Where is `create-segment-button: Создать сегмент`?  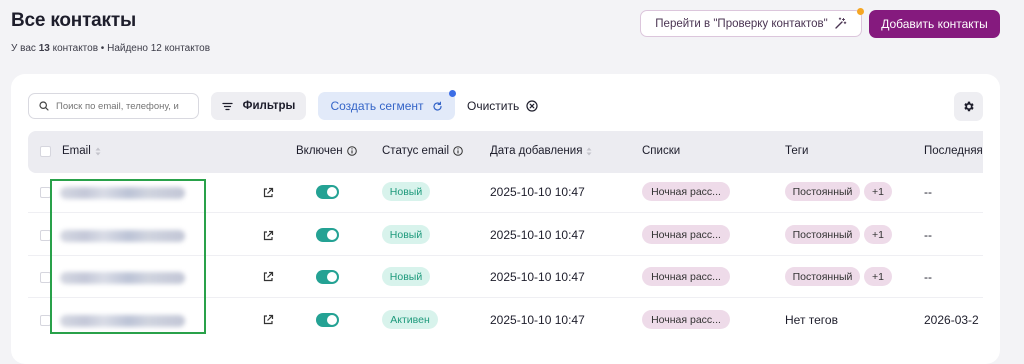 create-segment-button: Создать сегмент is located at coordinates (387, 105).